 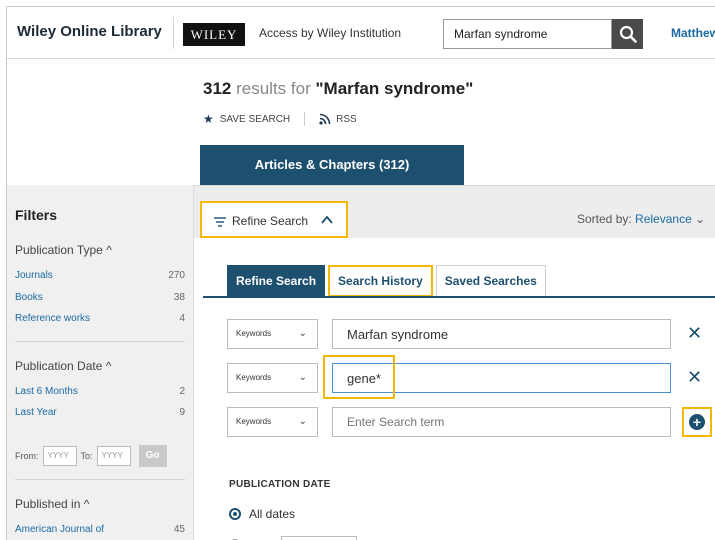 What do you see at coordinates (272, 378) in the screenshot?
I see `field-select-2: Keywords ⌄` at bounding box center [272, 378].